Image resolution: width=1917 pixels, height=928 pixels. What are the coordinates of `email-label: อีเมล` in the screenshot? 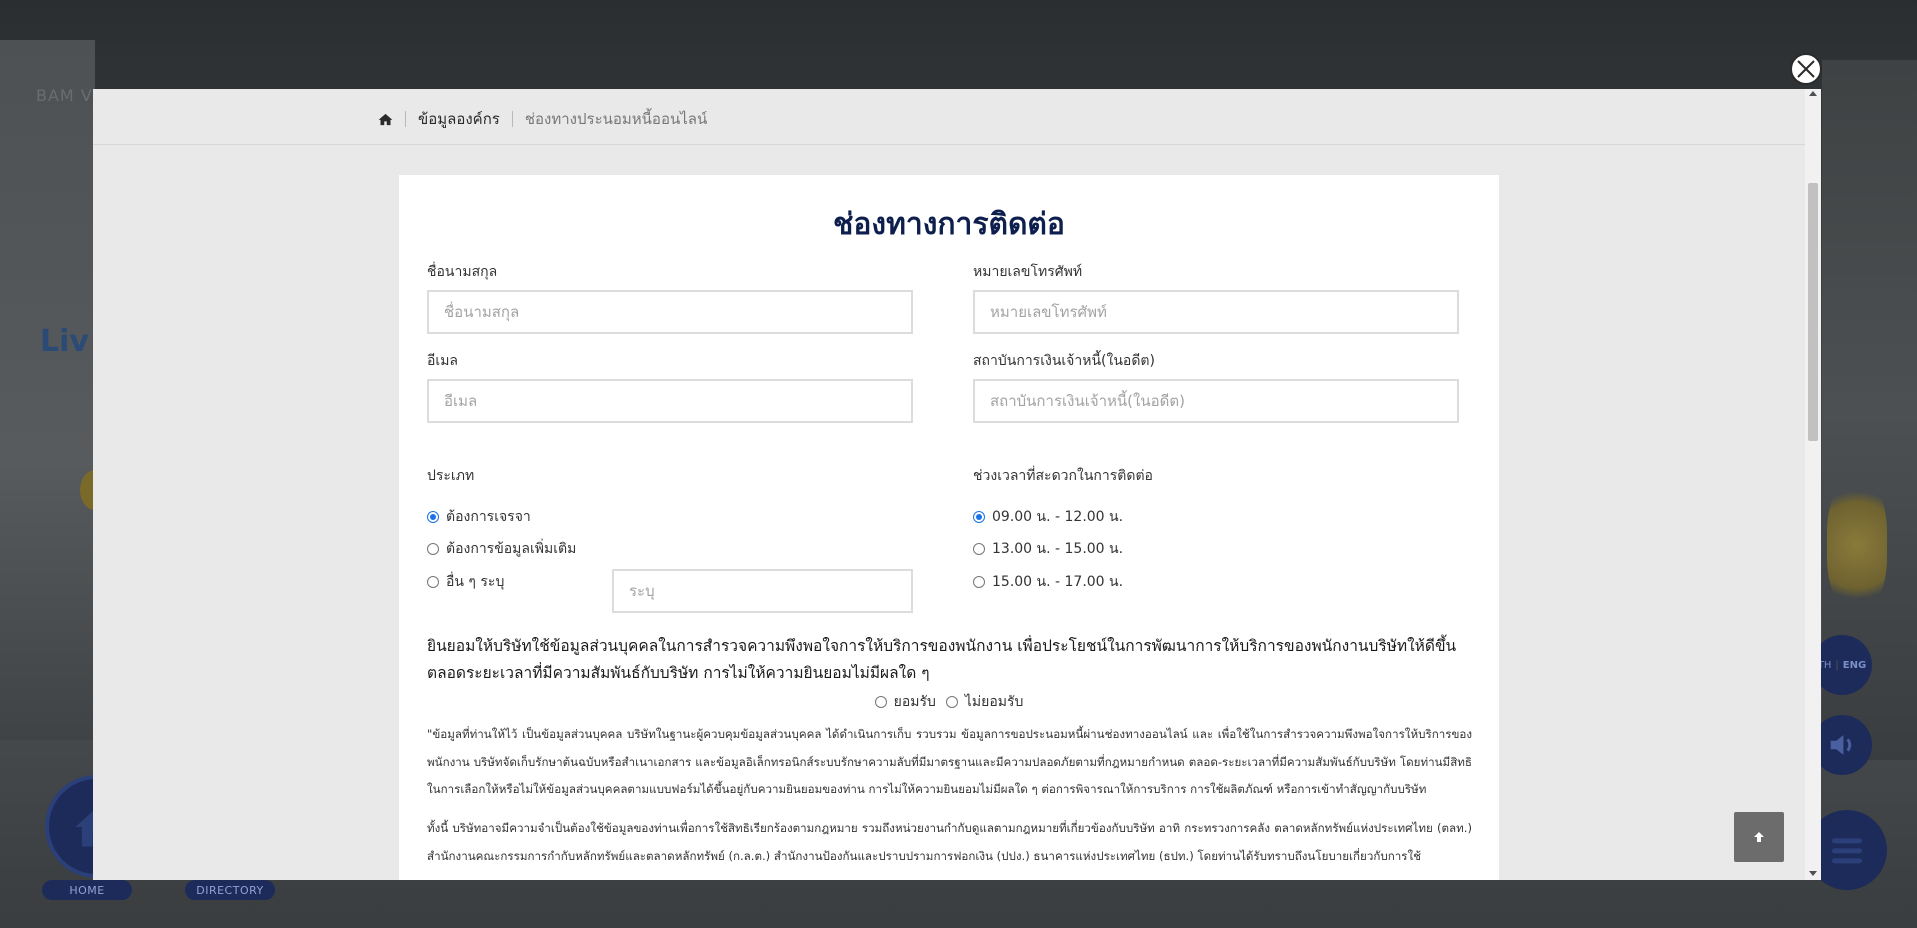 It's located at (443, 361).